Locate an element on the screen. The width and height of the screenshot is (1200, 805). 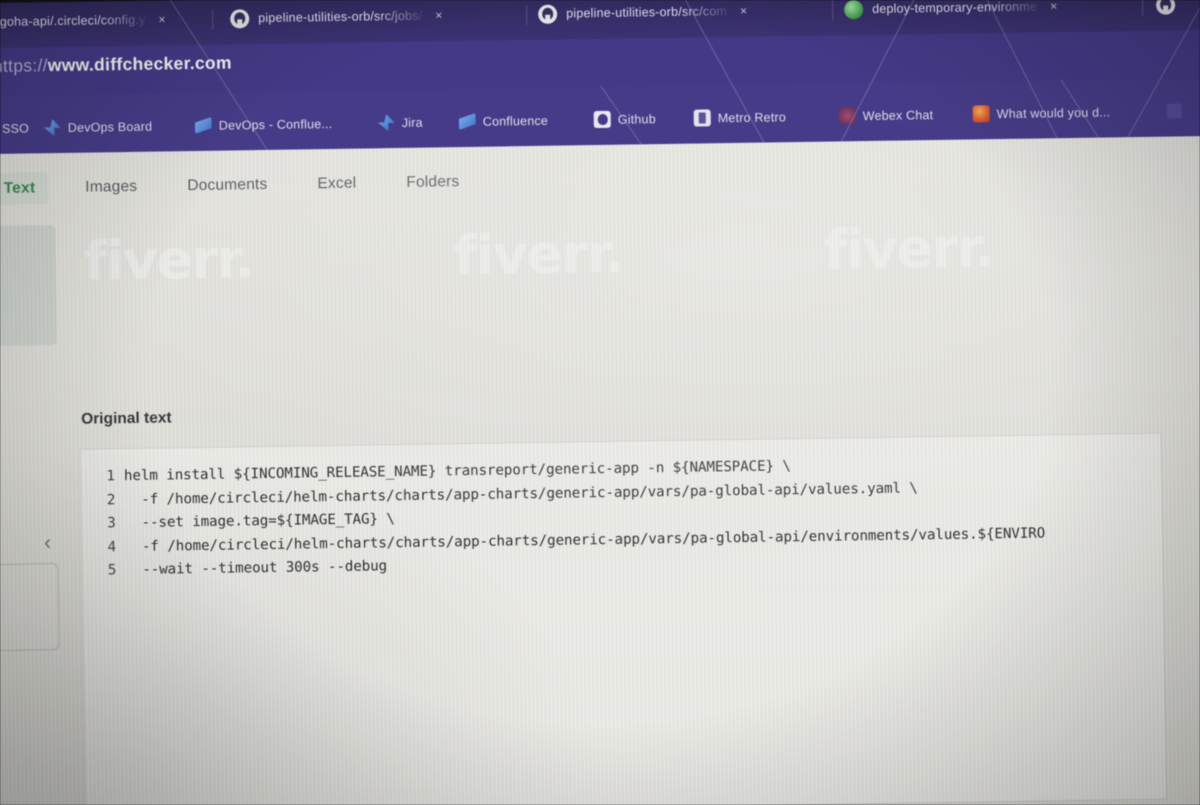
reddit-icon is located at coordinates (981, 114).